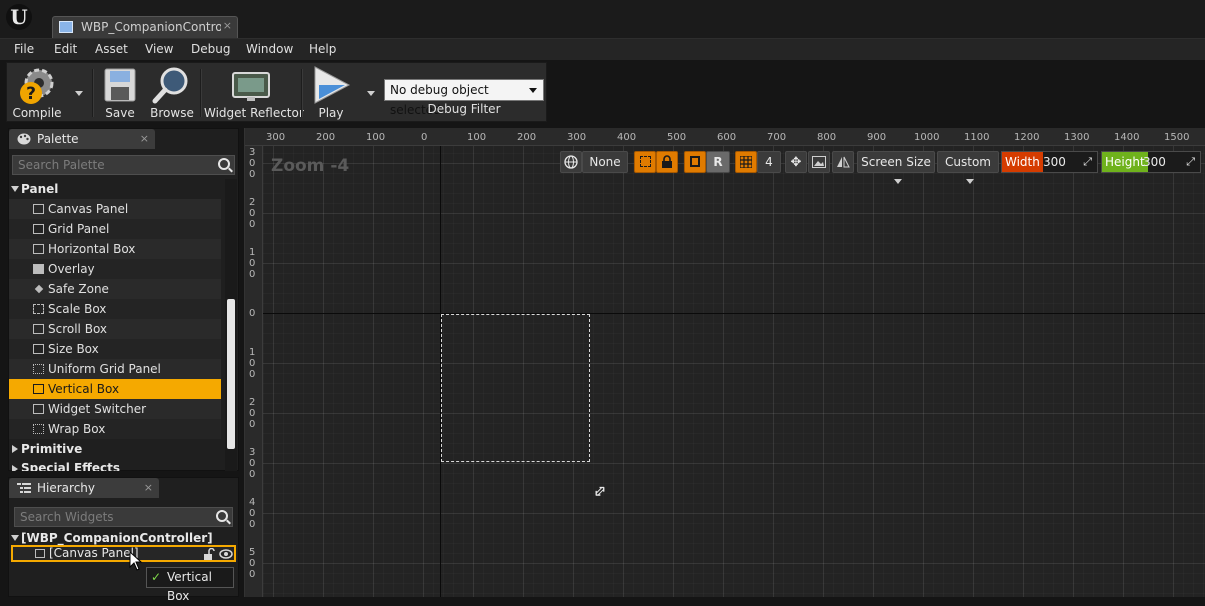 Image resolution: width=1205 pixels, height=606 pixels. Describe the element at coordinates (71, 269) in the screenshot. I see `palette-item-label: Overlay` at that location.